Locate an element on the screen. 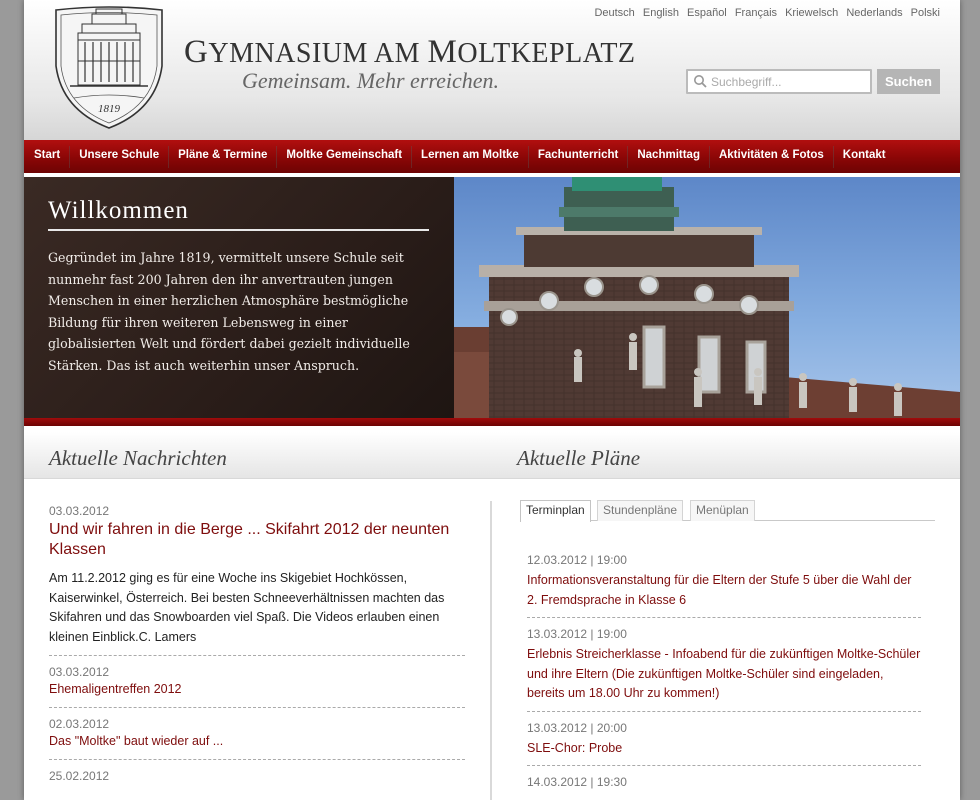  nav-kontakt: Kontakt is located at coordinates (864, 156).